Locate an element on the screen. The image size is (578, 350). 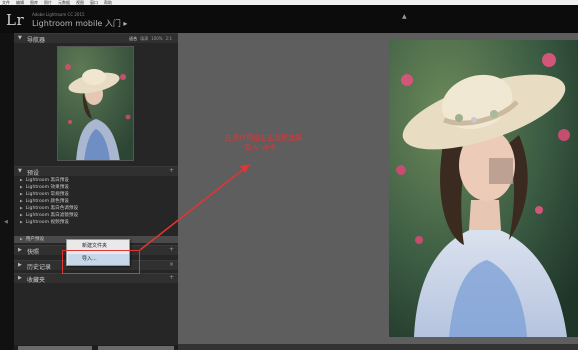
annotation-line-1: 在用户预设右击鼠标选择 is located at coordinates (263, 138).